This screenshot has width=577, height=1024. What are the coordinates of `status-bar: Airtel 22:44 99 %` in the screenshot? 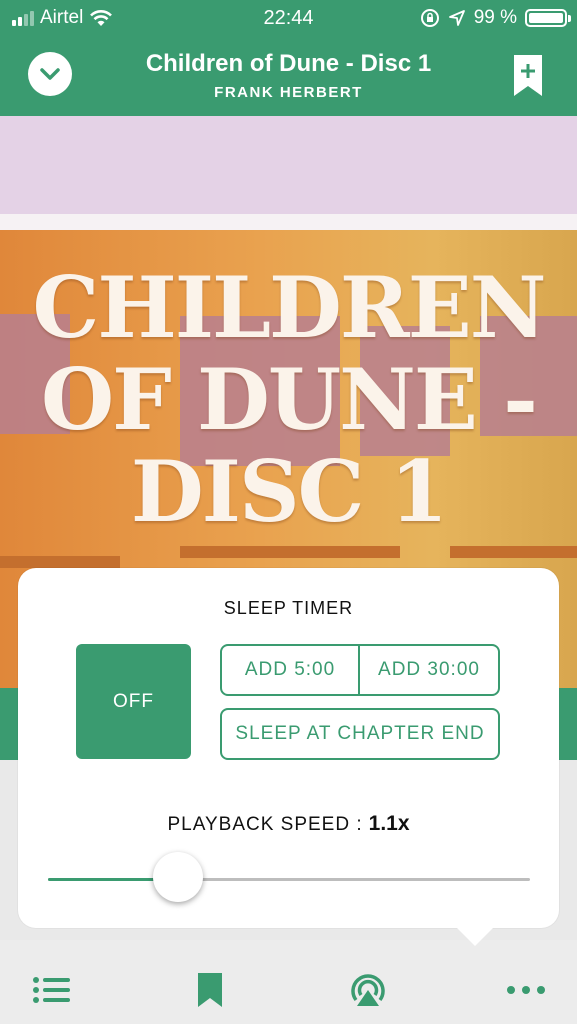 It's located at (288, 18).